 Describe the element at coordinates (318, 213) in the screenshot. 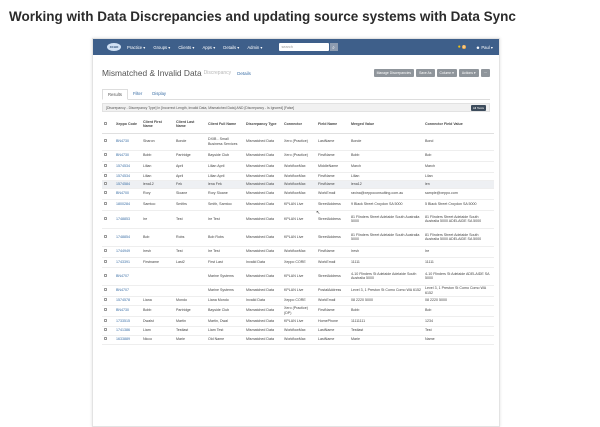

I see `mouse-cursor-icon: ↖` at that location.